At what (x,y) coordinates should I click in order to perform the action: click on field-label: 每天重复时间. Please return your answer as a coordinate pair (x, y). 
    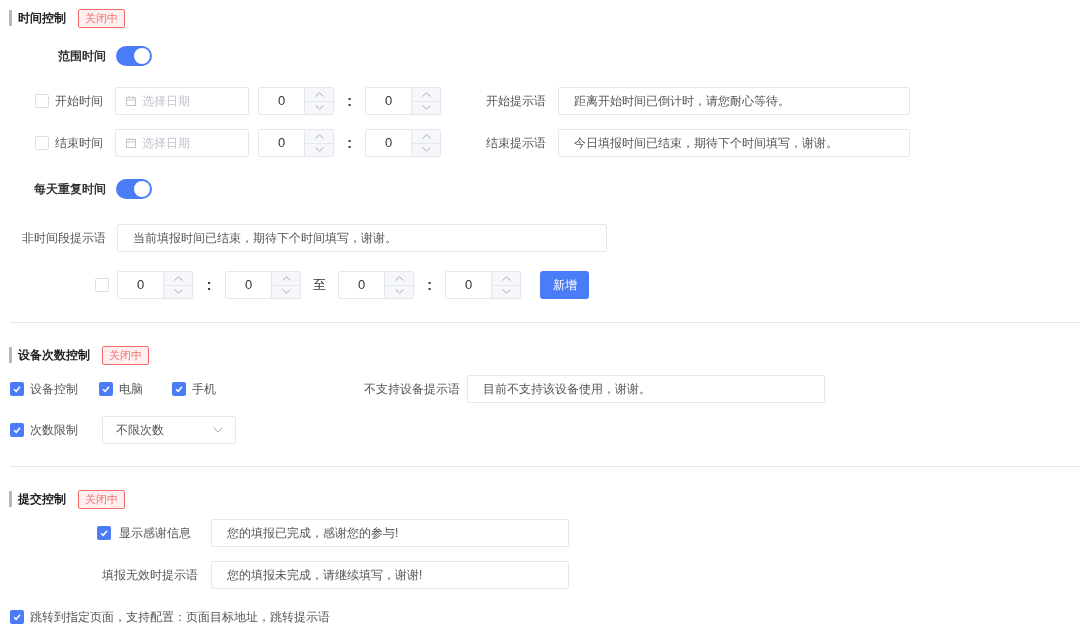
    Looking at the image, I should click on (69, 189).